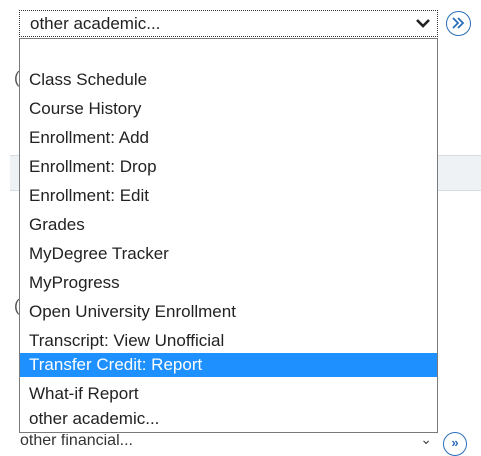  What do you see at coordinates (423, 23) in the screenshot?
I see `chevron-down-icon` at bounding box center [423, 23].